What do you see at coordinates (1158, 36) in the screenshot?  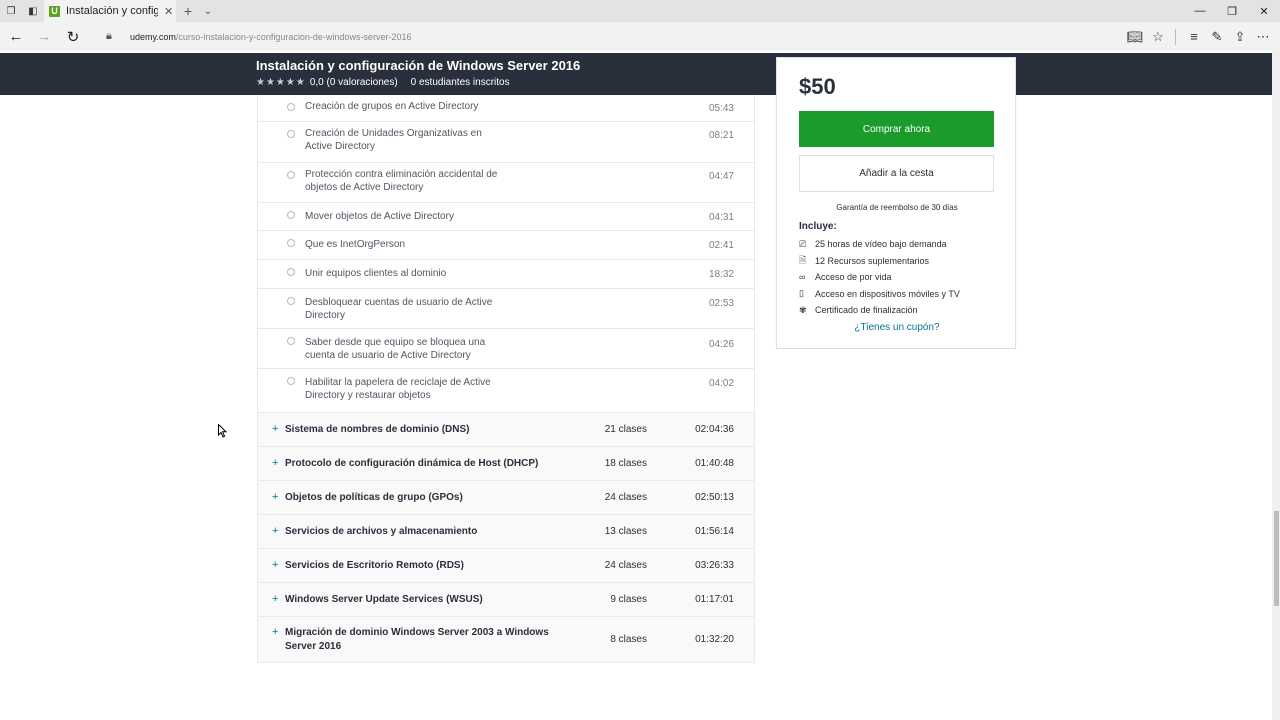 I see `favorite-star-icon: ☆` at bounding box center [1158, 36].